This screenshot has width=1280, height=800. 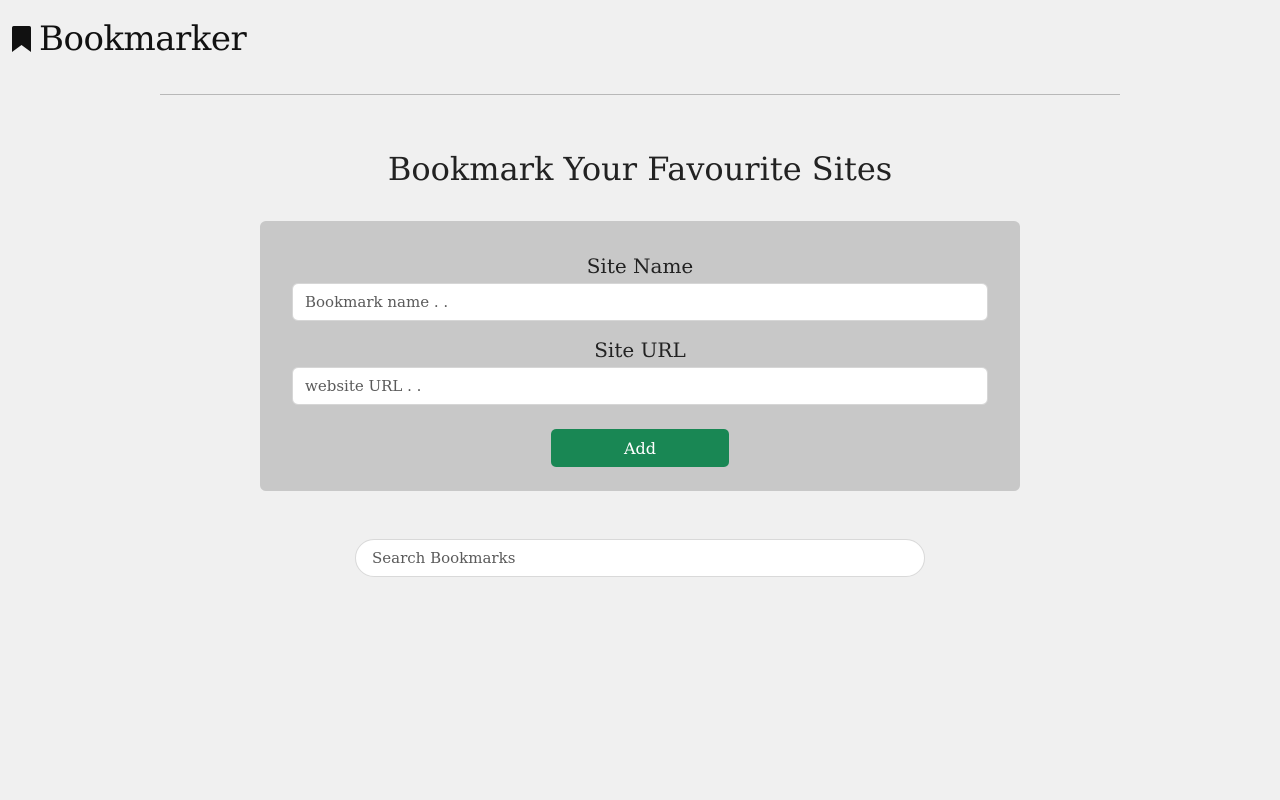 I want to click on page-title: Bookmark Your Favourite Sites, so click(x=640, y=169).